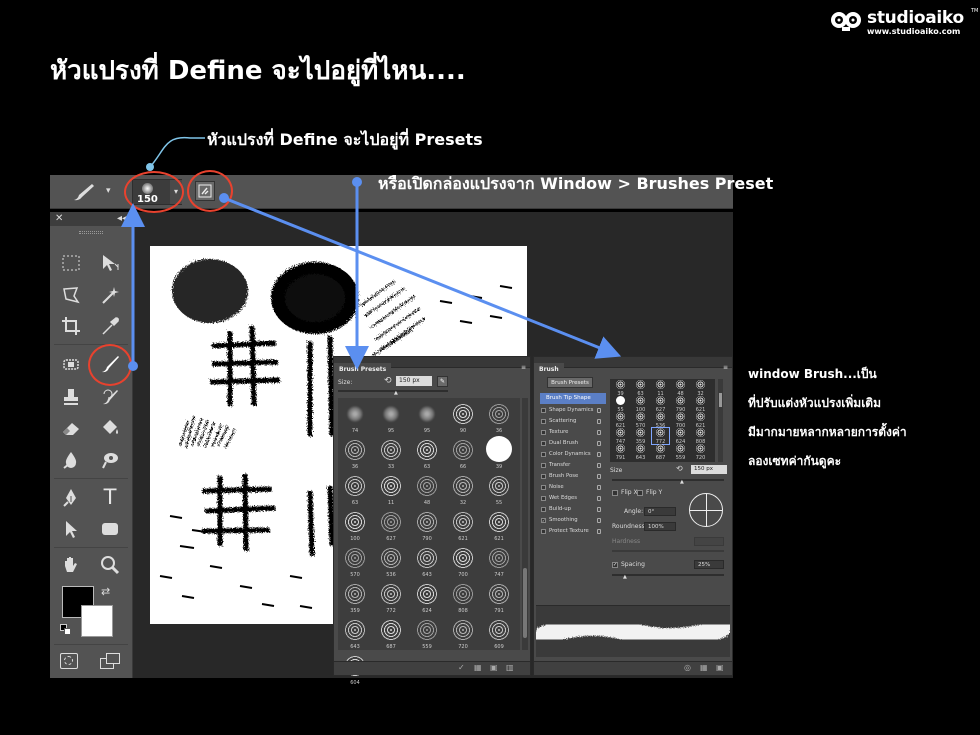  I want to click on brush-preset-cell: 95, so click(391, 416).